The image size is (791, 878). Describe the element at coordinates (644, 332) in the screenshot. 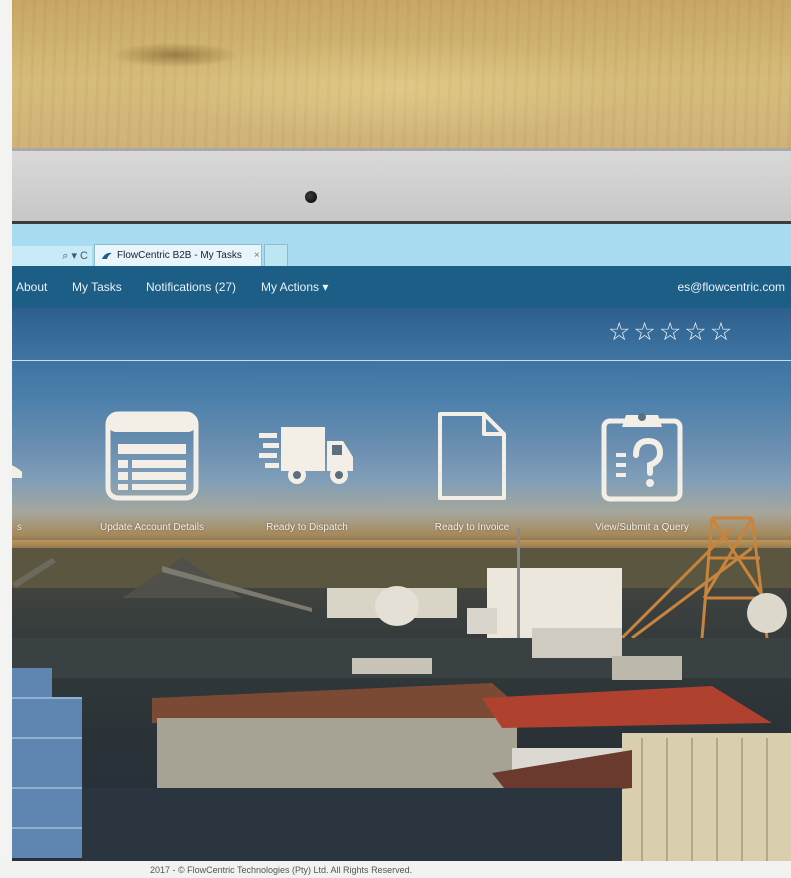

I see `rating-star-2: ☆` at that location.